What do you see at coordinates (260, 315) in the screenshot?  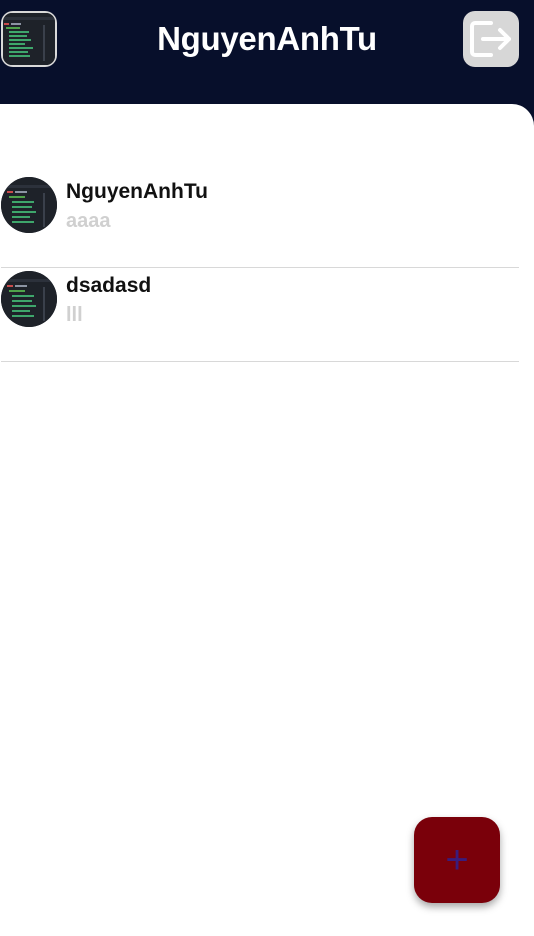 I see `list-item: dsadasd lll` at bounding box center [260, 315].